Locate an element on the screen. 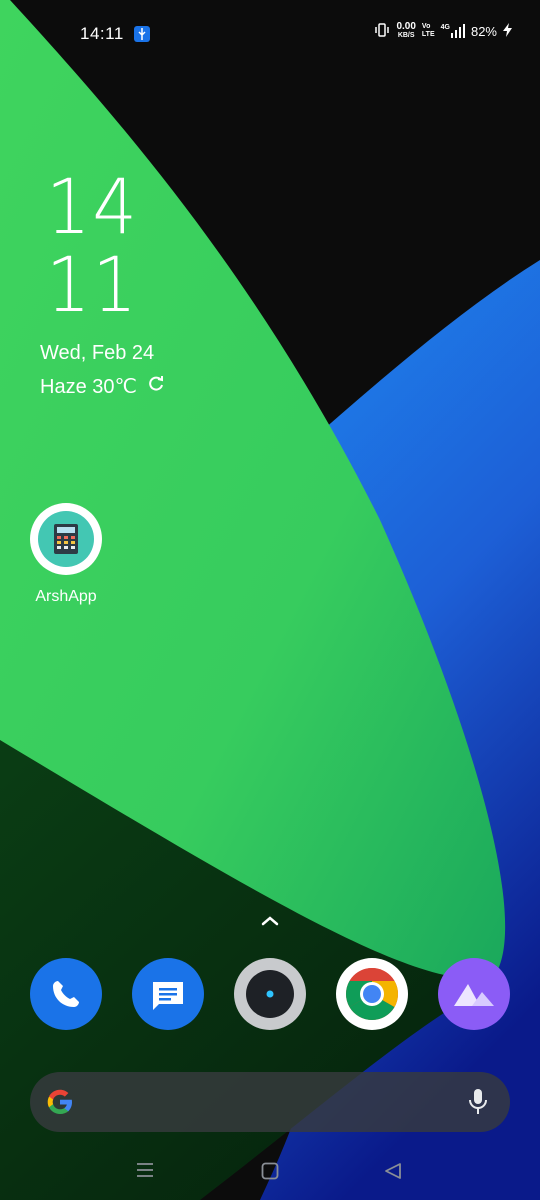  navigation-bar is located at coordinates (270, 1174).